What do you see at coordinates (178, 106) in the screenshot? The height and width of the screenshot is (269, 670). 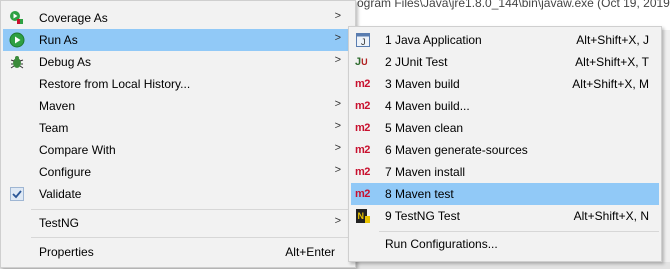 I see `menu-item-maven: Maven >` at bounding box center [178, 106].